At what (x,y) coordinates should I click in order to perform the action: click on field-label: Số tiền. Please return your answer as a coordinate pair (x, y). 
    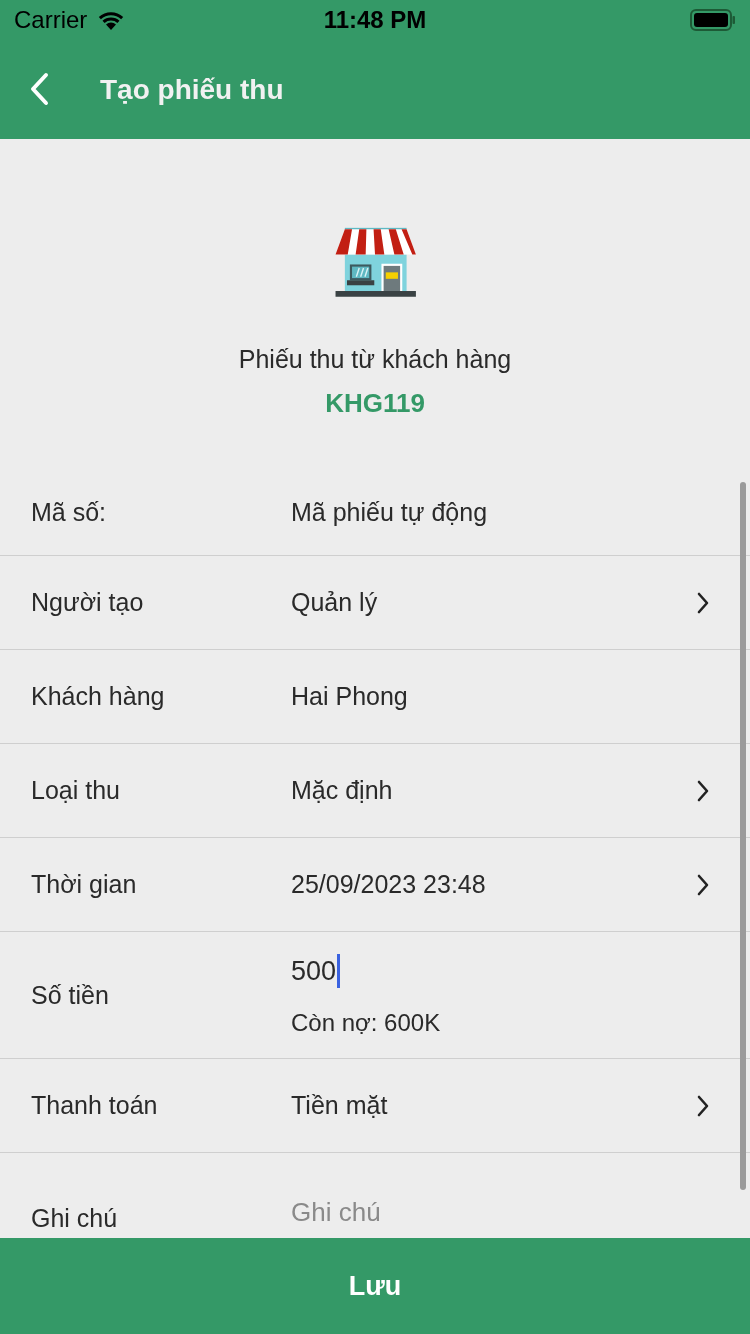
    Looking at the image, I should click on (70, 995).